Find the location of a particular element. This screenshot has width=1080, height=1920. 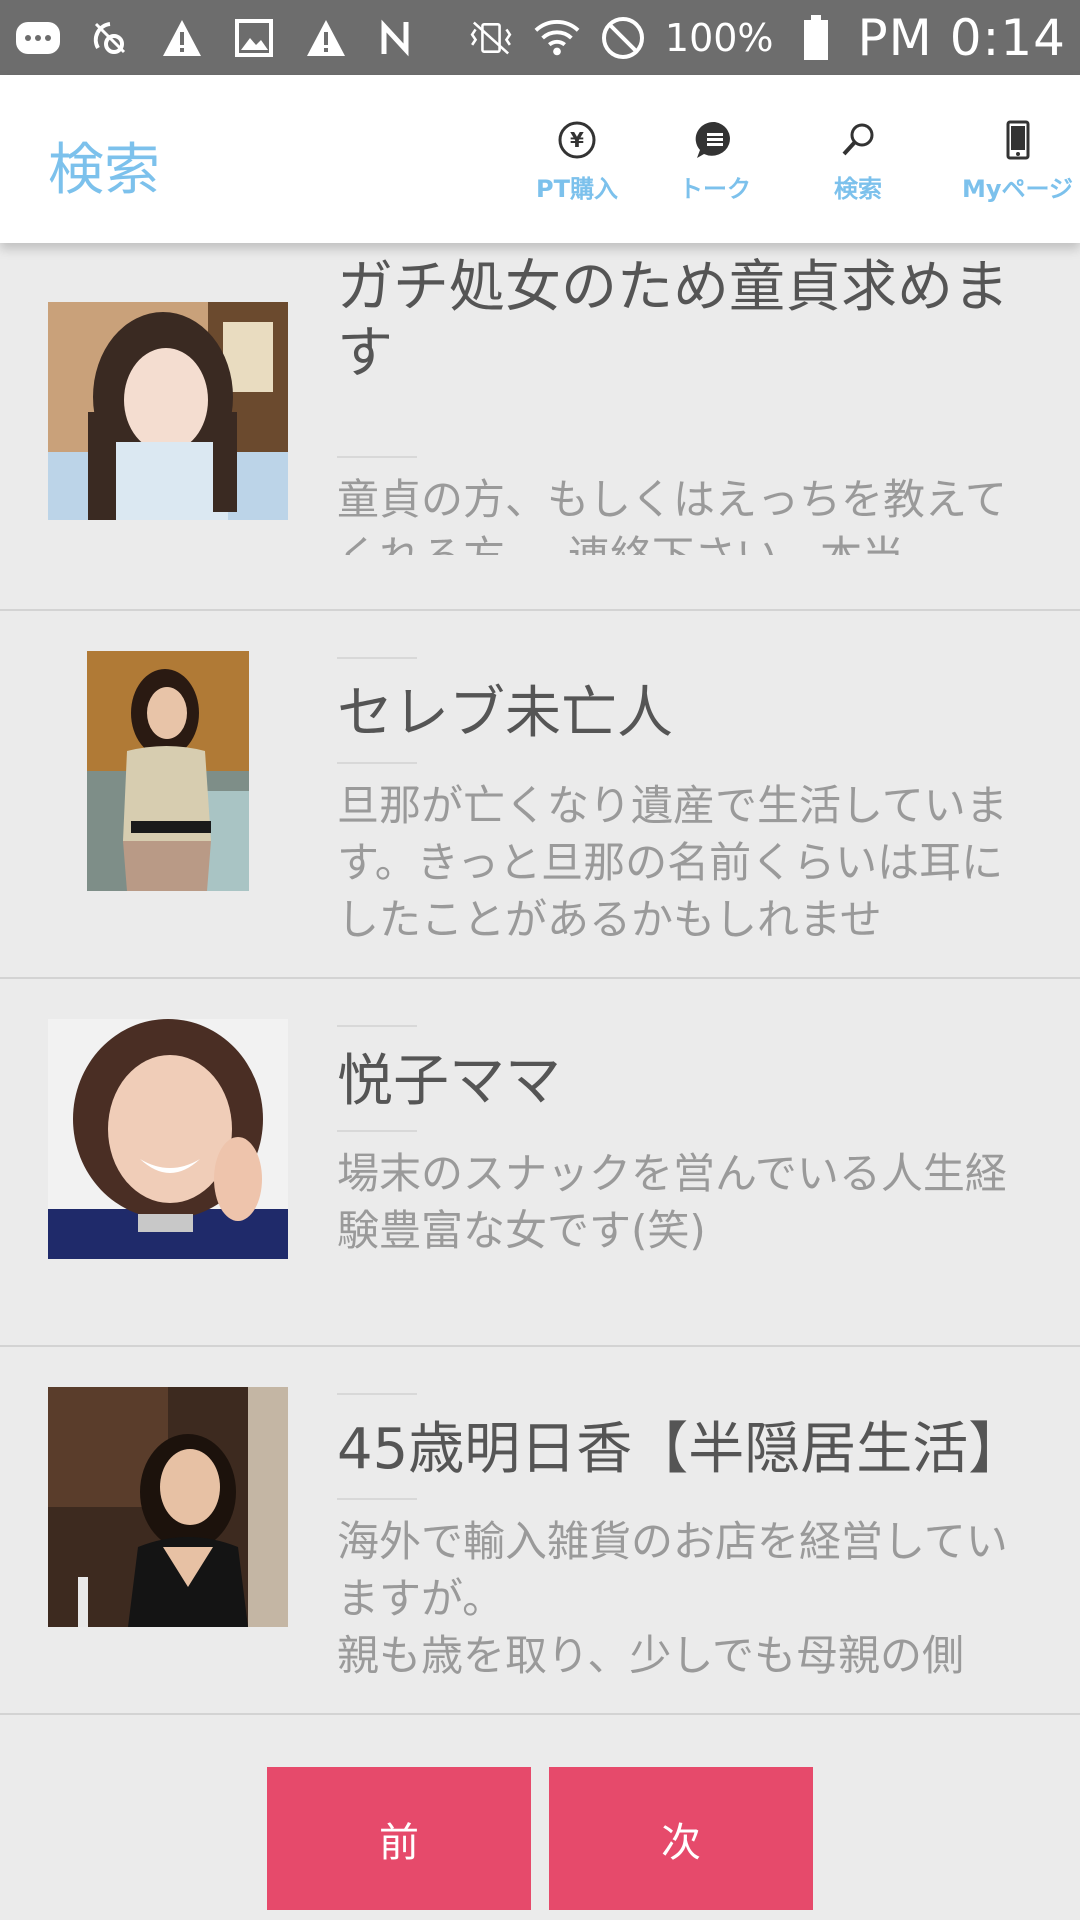

item-title: 悦子ママ is located at coordinates (449, 1081).